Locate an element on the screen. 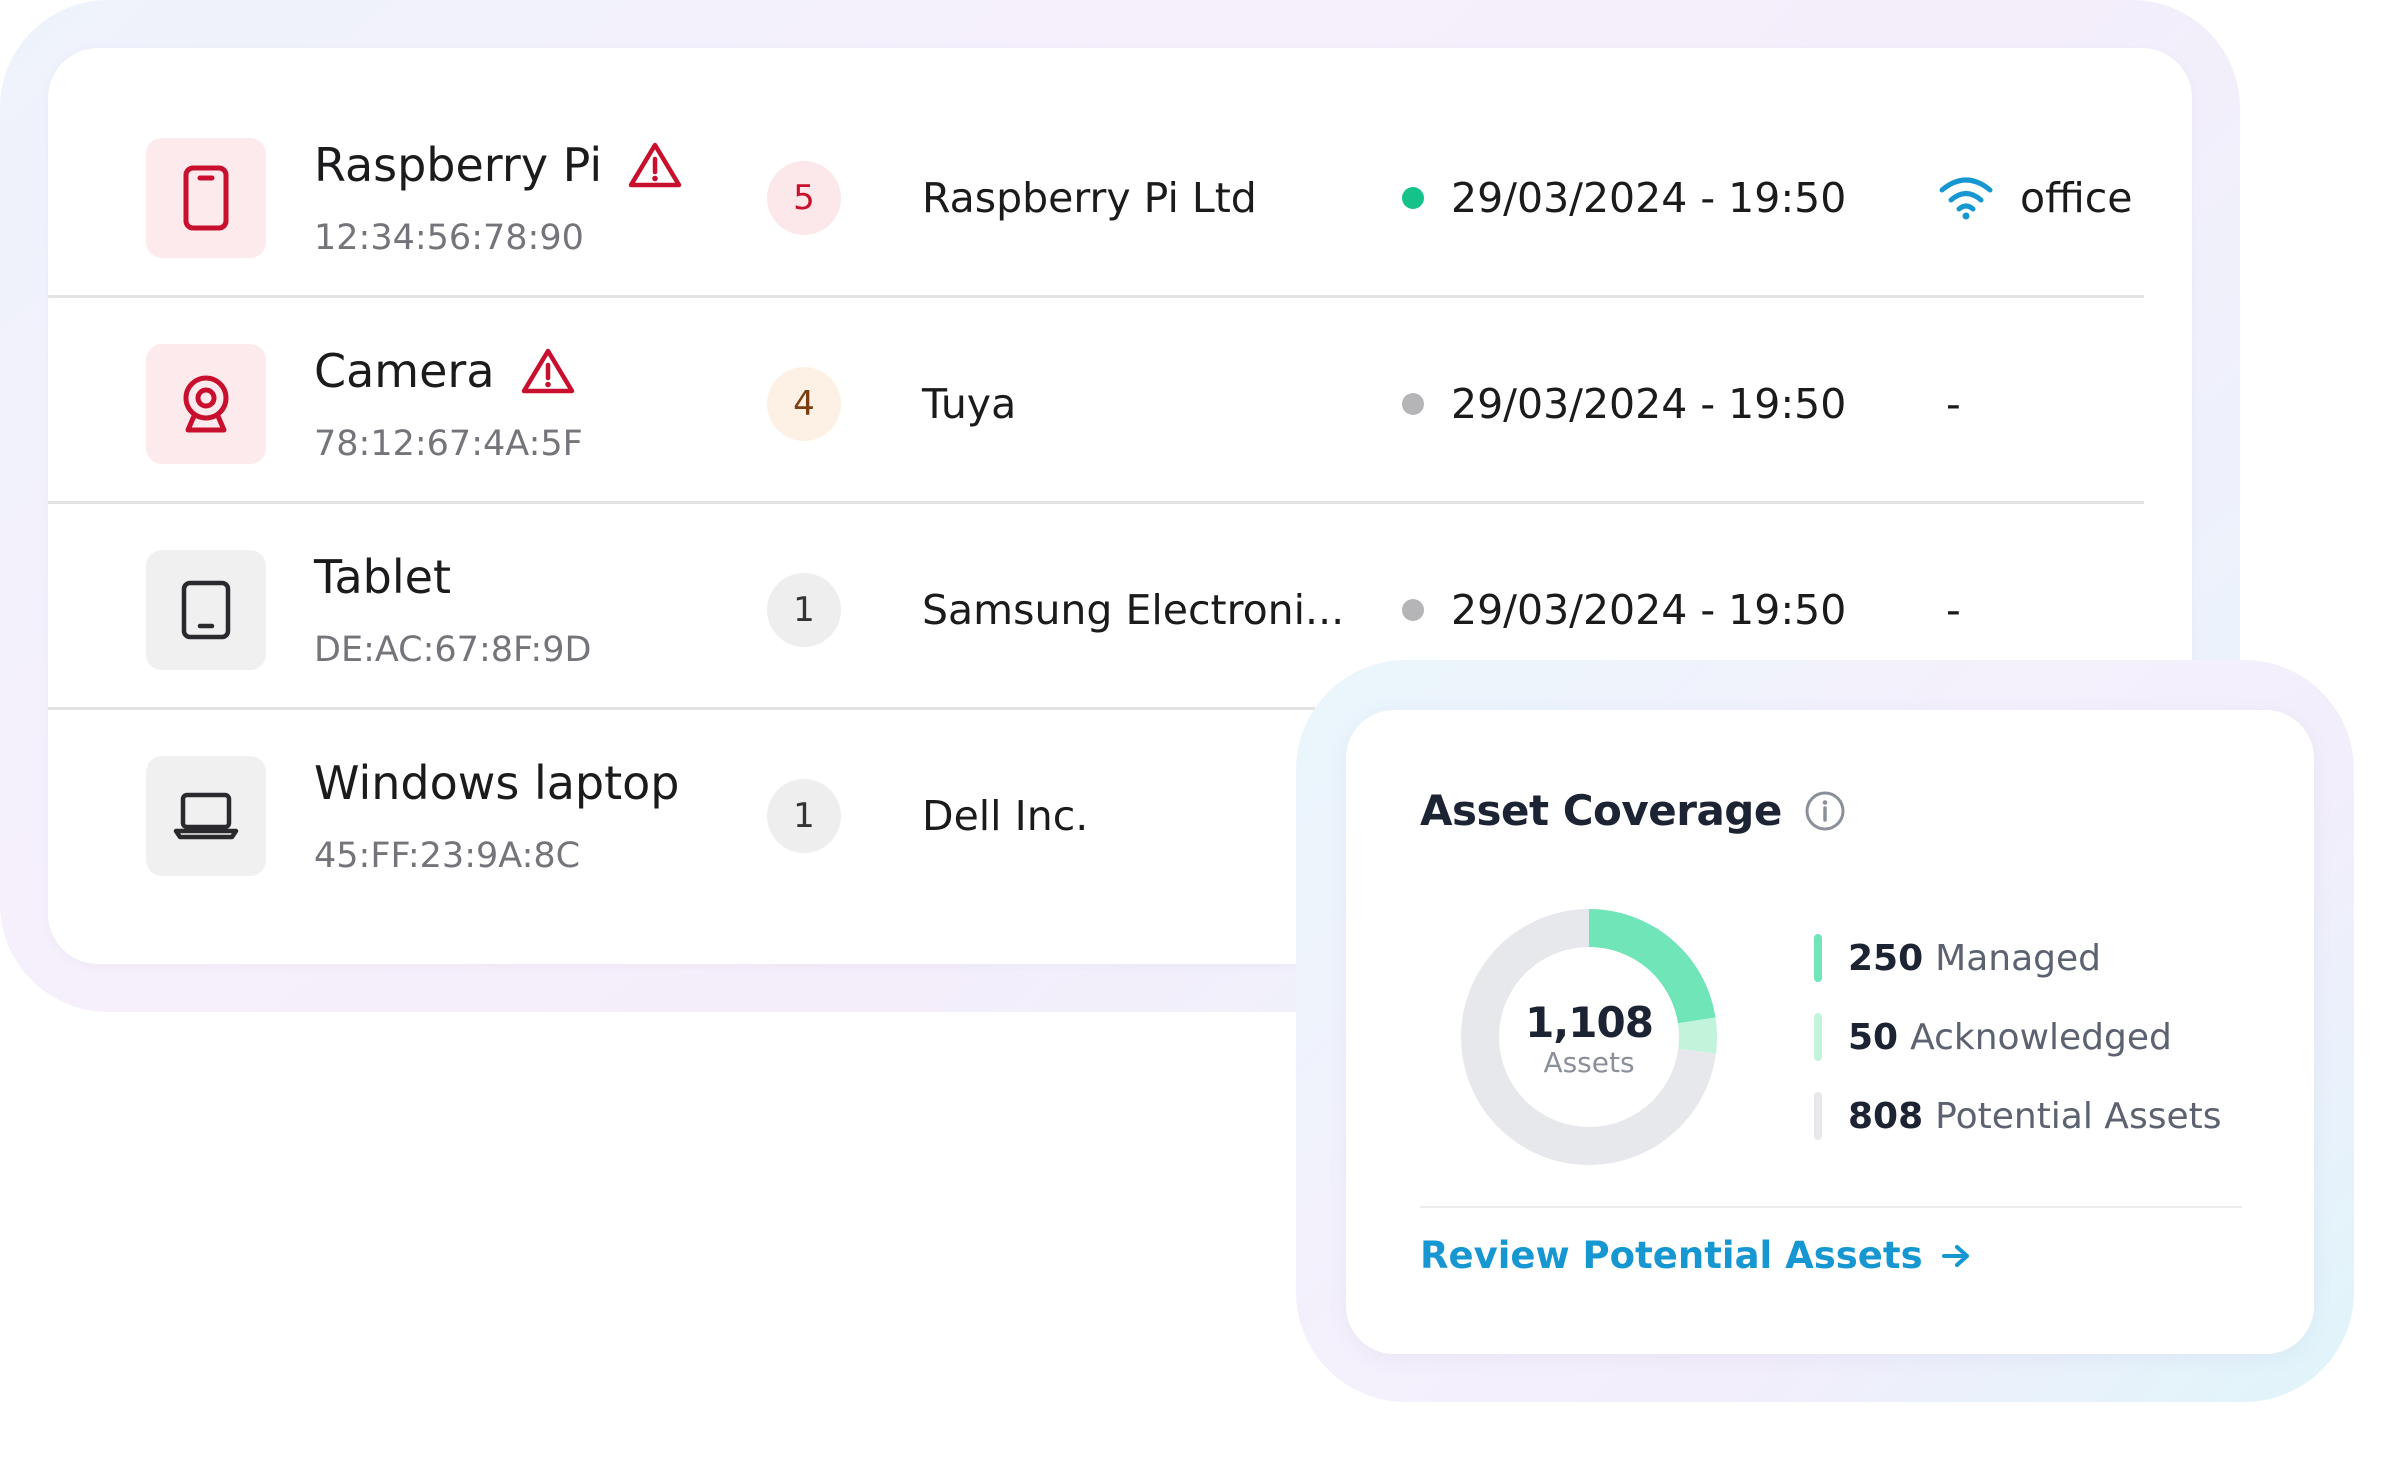  device-name: Camera is located at coordinates (444, 371).